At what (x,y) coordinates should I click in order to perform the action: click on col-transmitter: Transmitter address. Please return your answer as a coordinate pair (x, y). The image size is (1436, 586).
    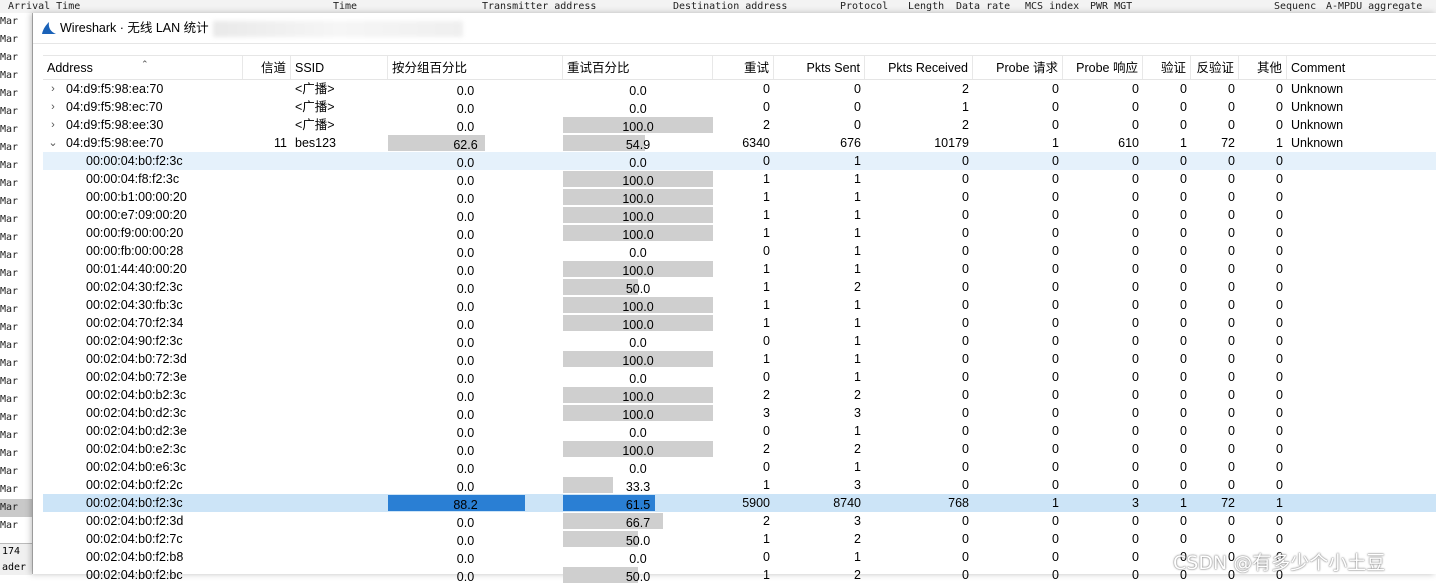
    Looking at the image, I should click on (539, 6).